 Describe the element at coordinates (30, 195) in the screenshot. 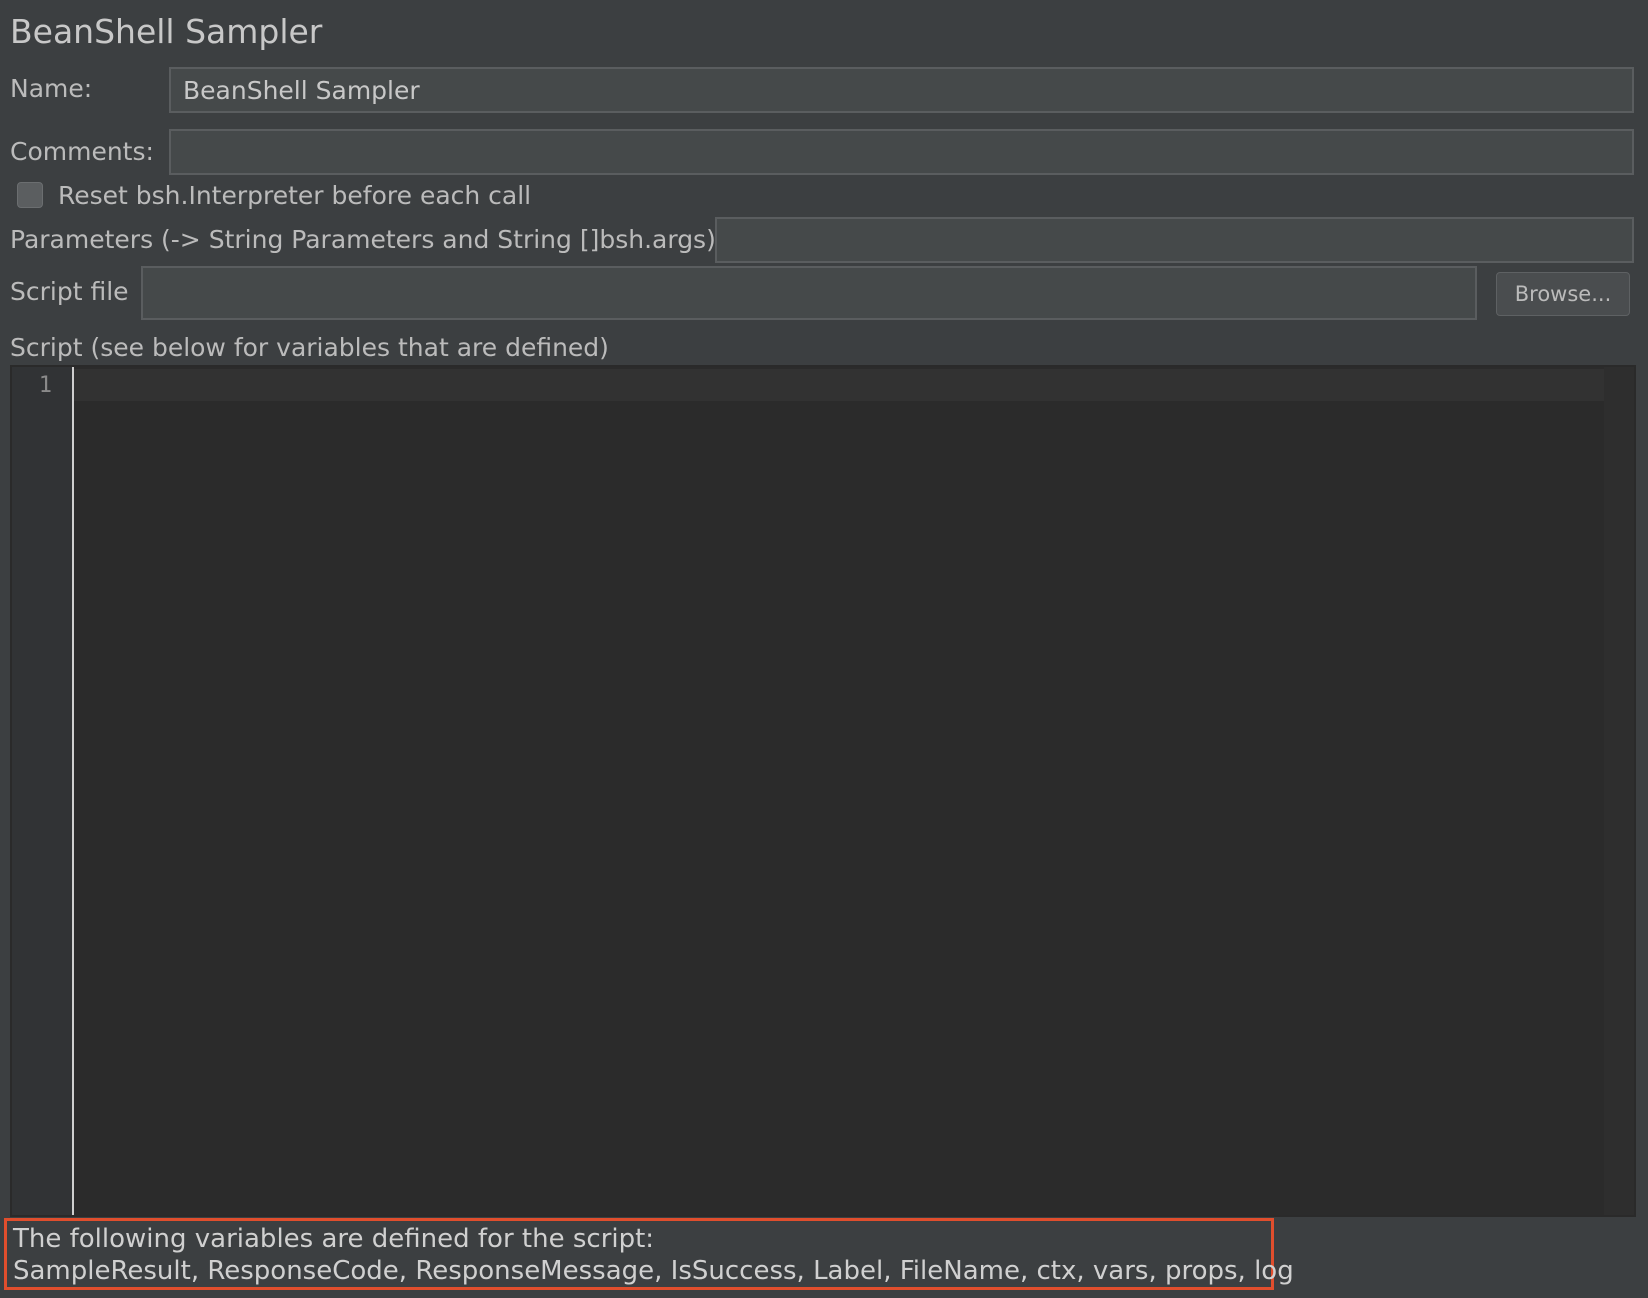

I see `reset-interpreter-checkbox` at that location.